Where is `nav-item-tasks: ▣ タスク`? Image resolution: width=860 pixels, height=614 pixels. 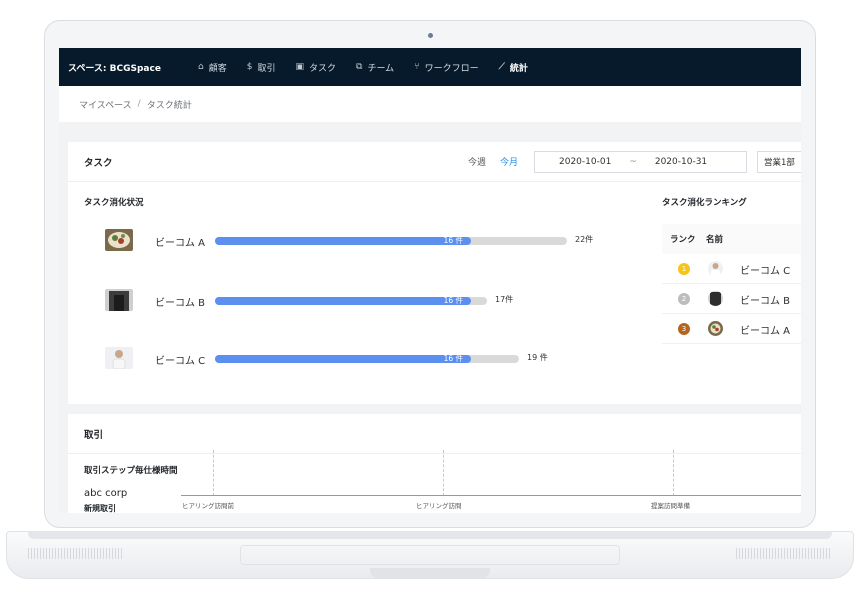
nav-item-tasks: ▣ タスク is located at coordinates (315, 67).